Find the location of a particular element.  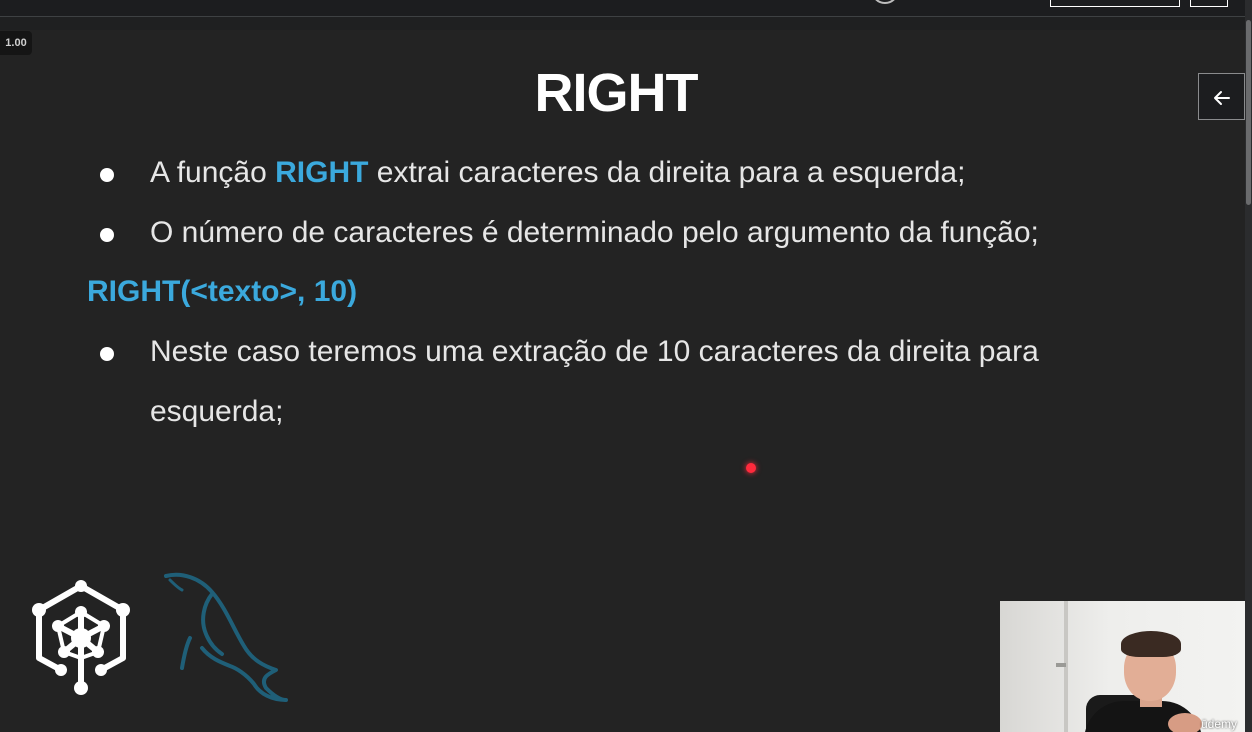

playback-speed-badge: 1.00 is located at coordinates (16, 43).